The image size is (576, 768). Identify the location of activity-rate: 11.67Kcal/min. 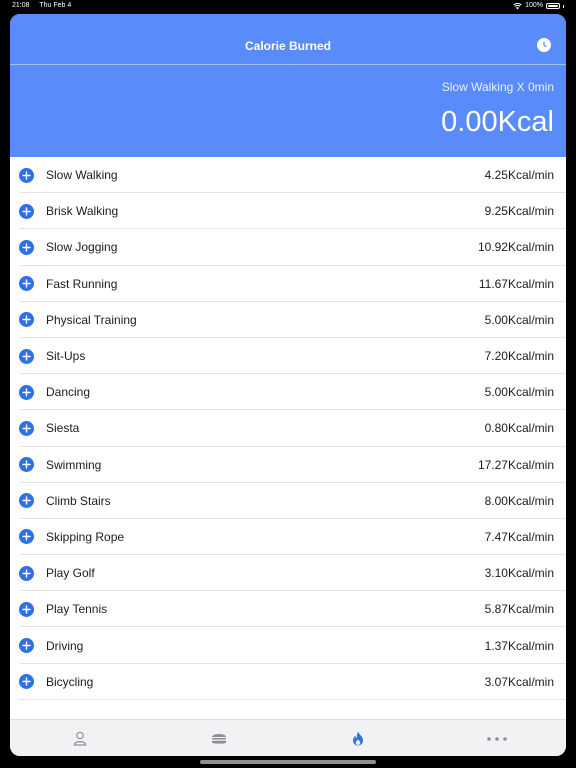
(516, 283).